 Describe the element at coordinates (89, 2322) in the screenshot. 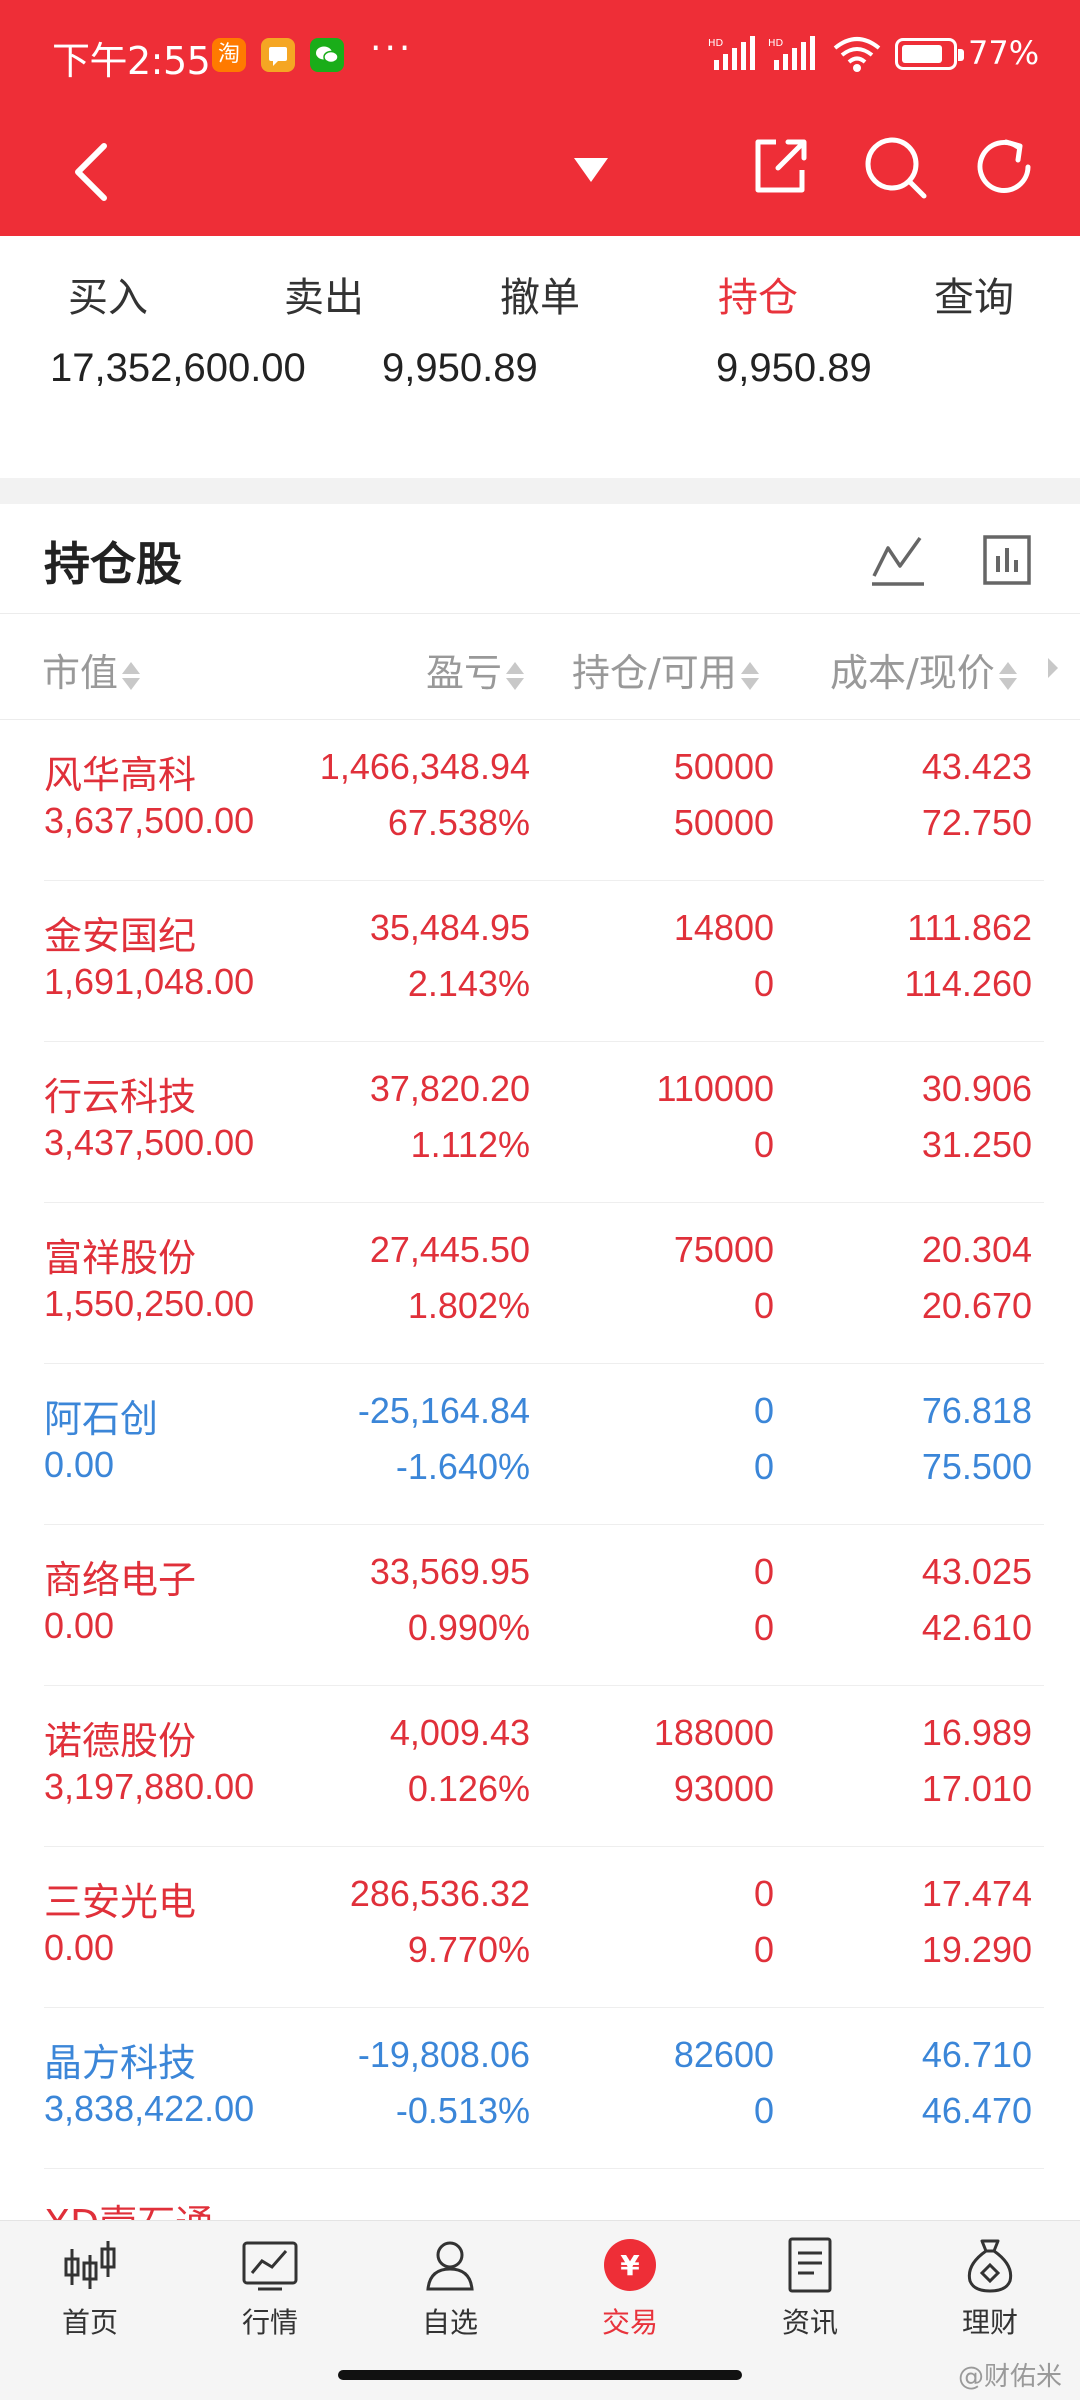

I see `bottom-nav-label: 首页` at that location.